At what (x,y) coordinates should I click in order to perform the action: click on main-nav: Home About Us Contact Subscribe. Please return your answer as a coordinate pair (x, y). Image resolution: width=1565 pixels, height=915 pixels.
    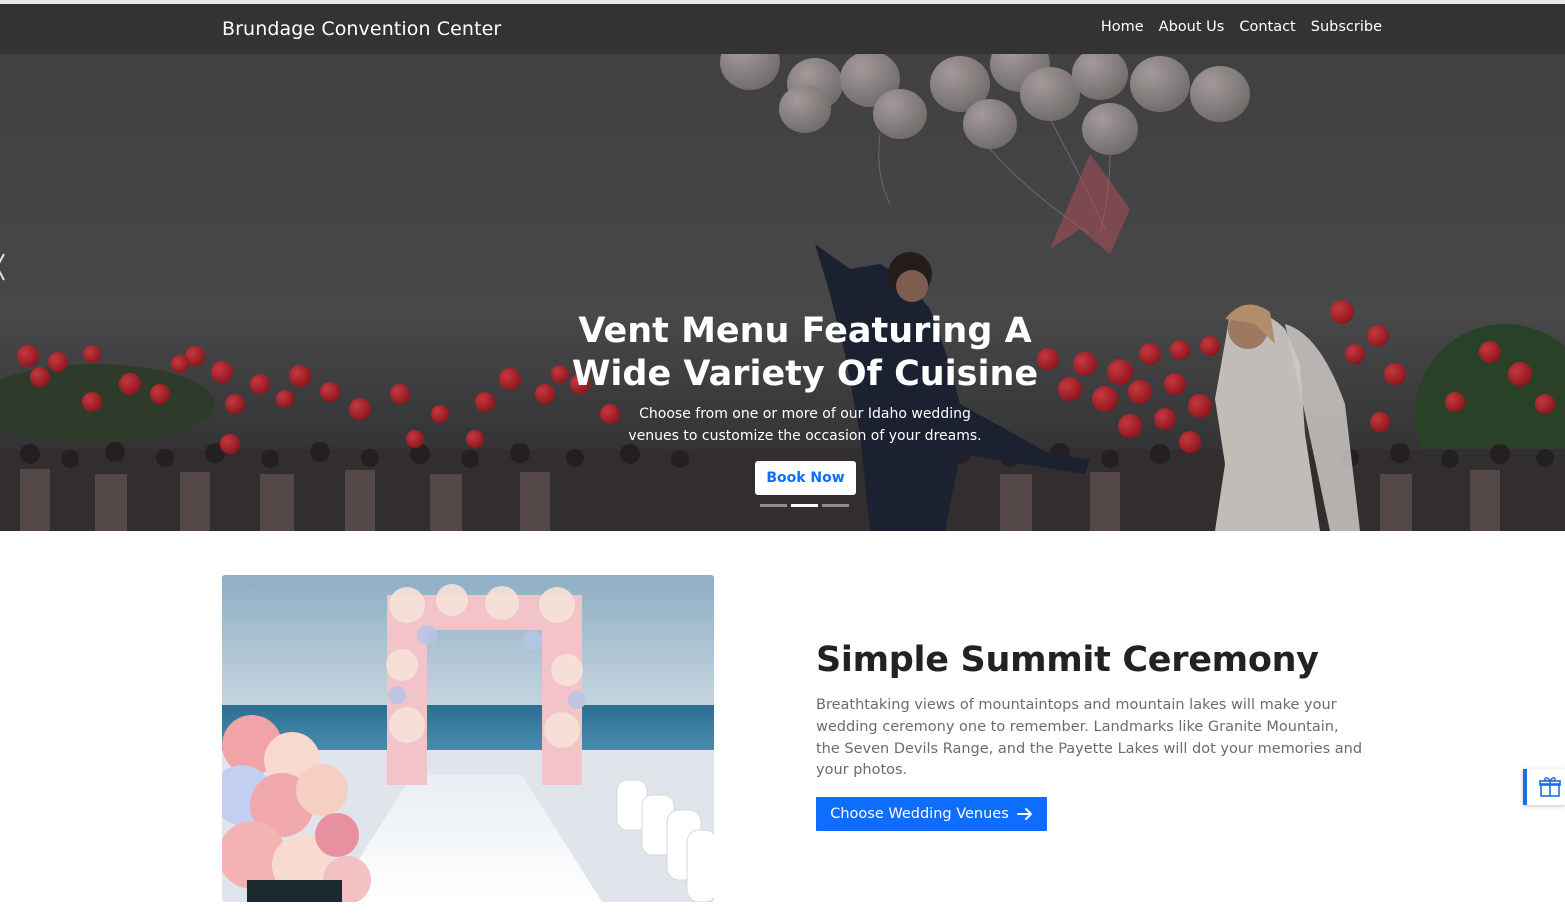
    Looking at the image, I should click on (1241, 27).